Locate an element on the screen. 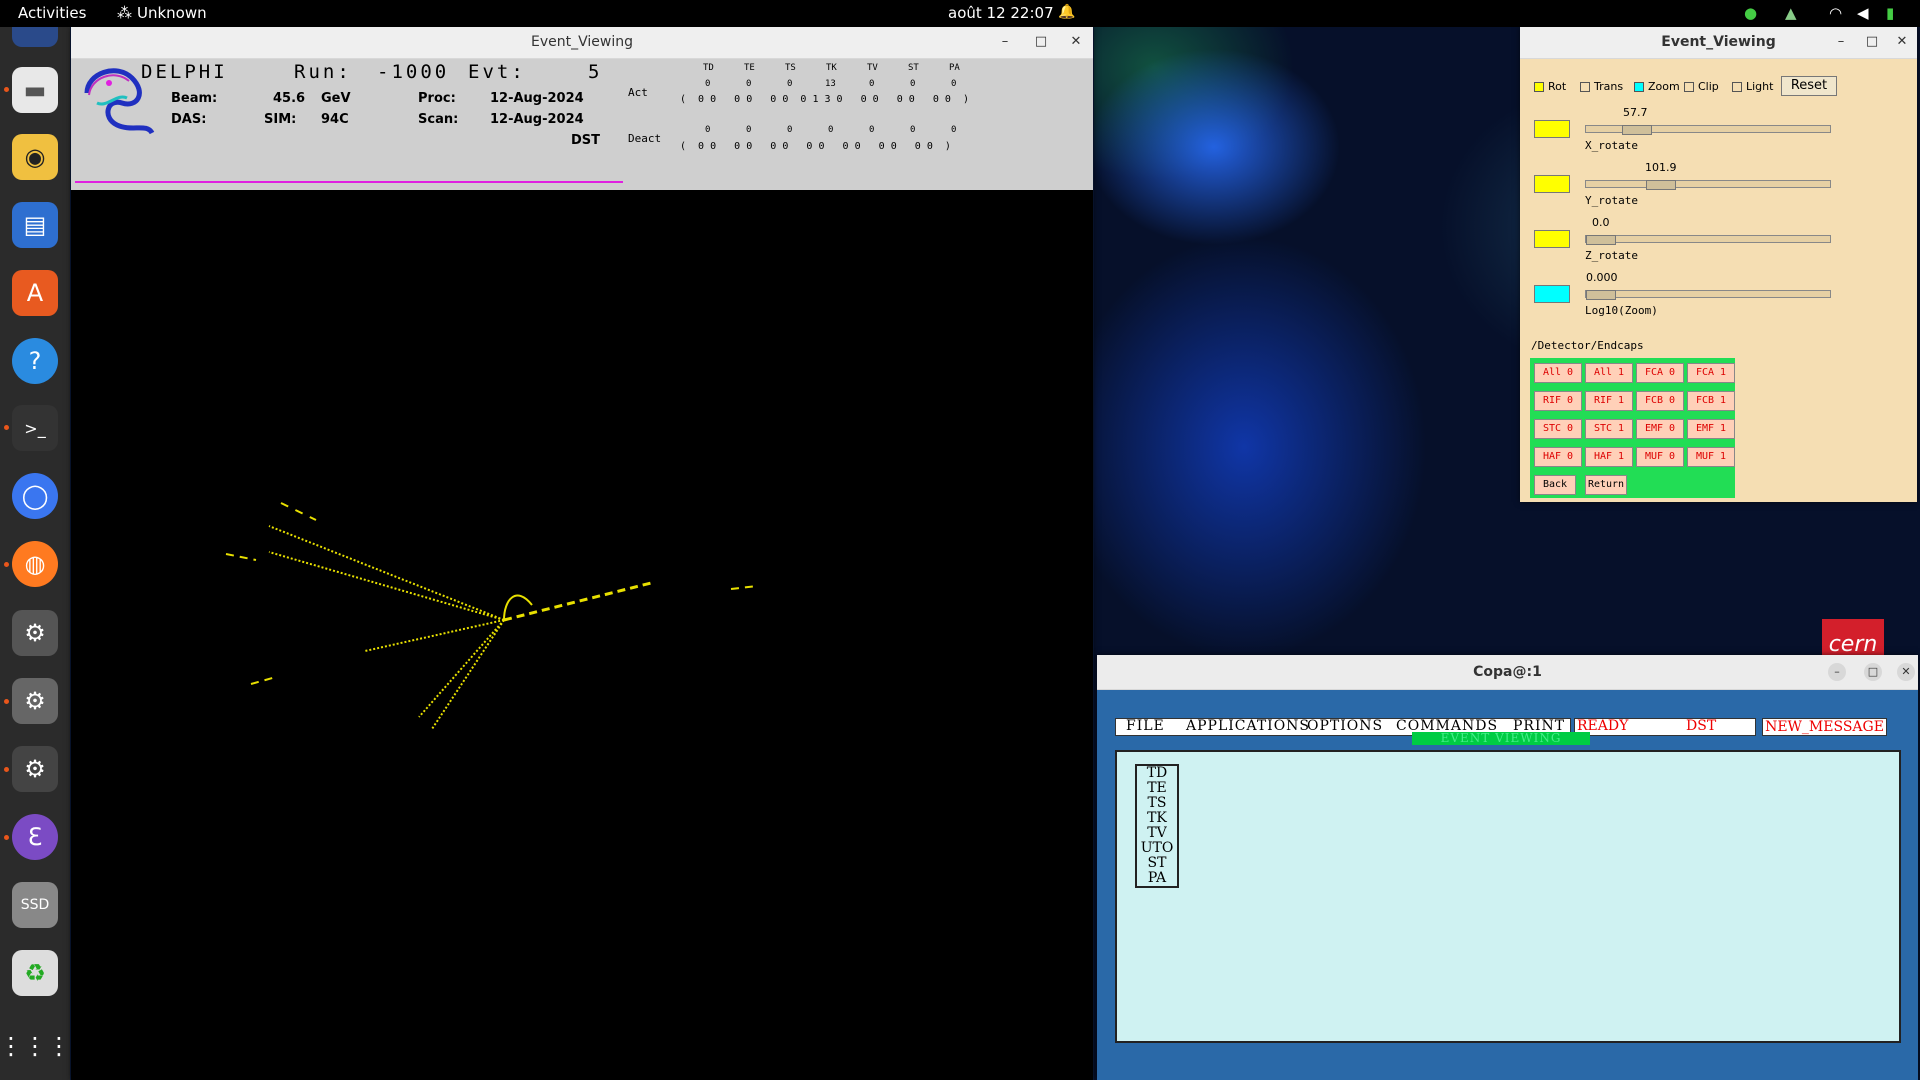 The image size is (1920, 1080). evt-value: 5 is located at coordinates (595, 72).